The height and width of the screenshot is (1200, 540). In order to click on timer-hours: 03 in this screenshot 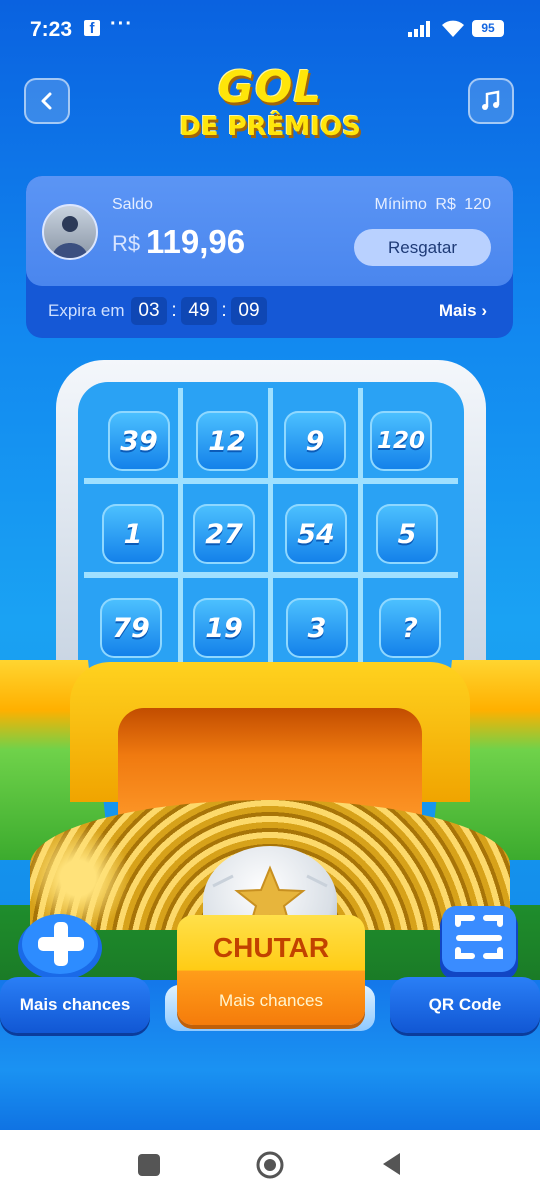, I will do `click(149, 311)`.